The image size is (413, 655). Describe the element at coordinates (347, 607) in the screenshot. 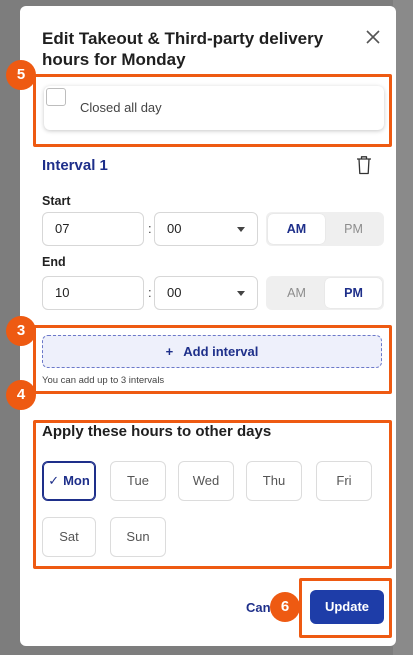

I see `update-button: Update` at that location.